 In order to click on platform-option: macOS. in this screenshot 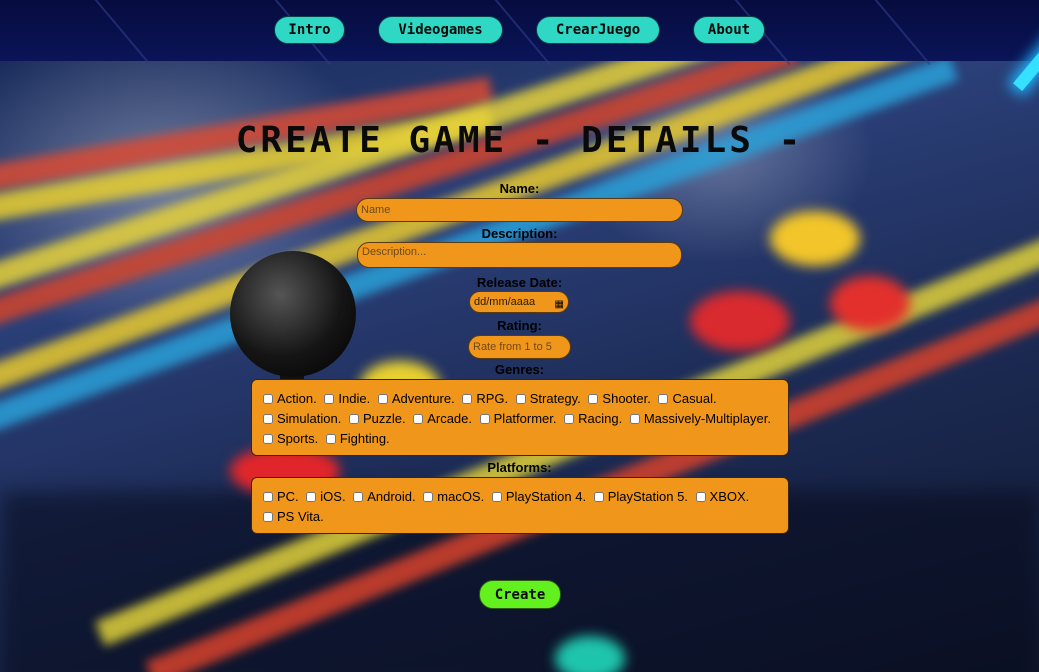, I will do `click(452, 497)`.